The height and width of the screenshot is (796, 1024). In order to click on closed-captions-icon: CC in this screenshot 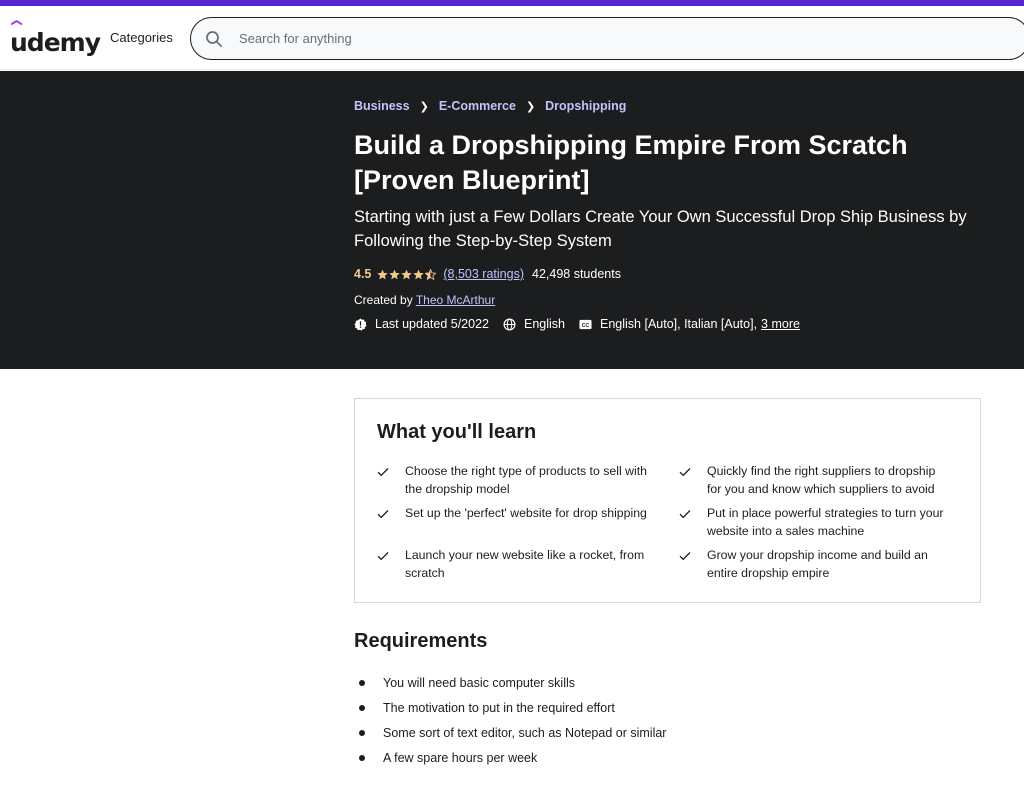, I will do `click(585, 324)`.